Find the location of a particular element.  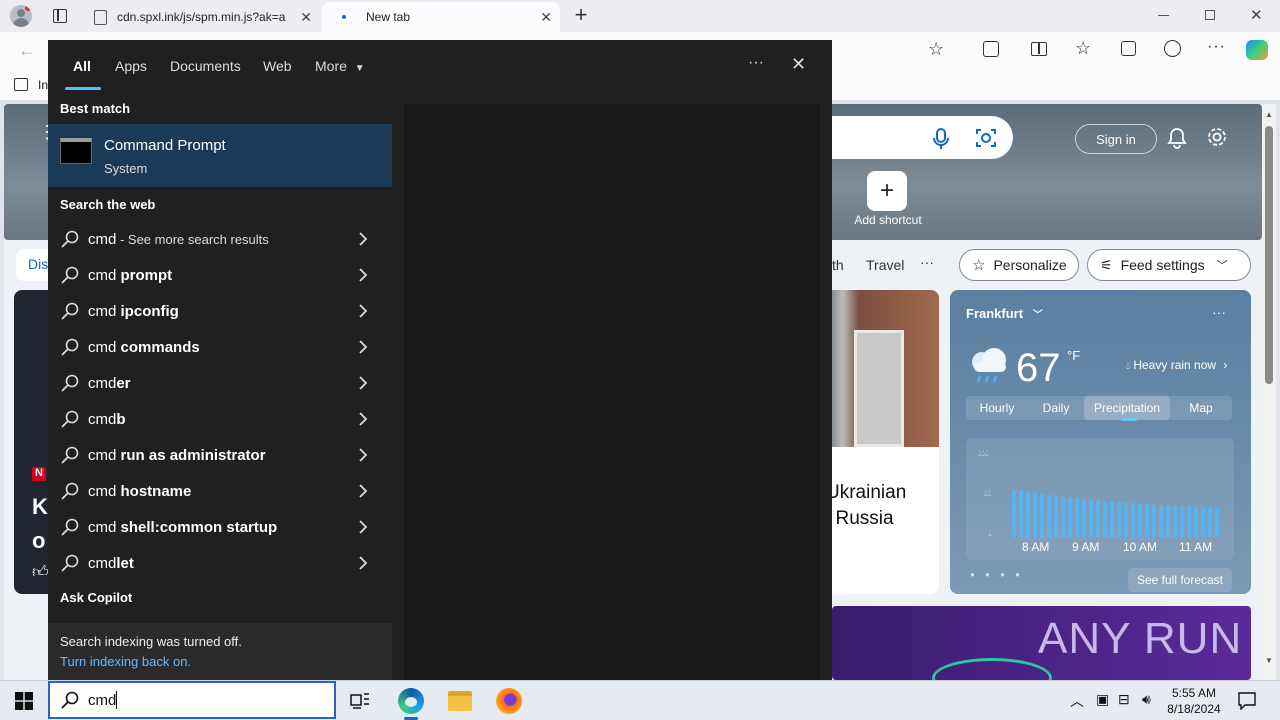

weather-tab-map: Map is located at coordinates (1201, 408).